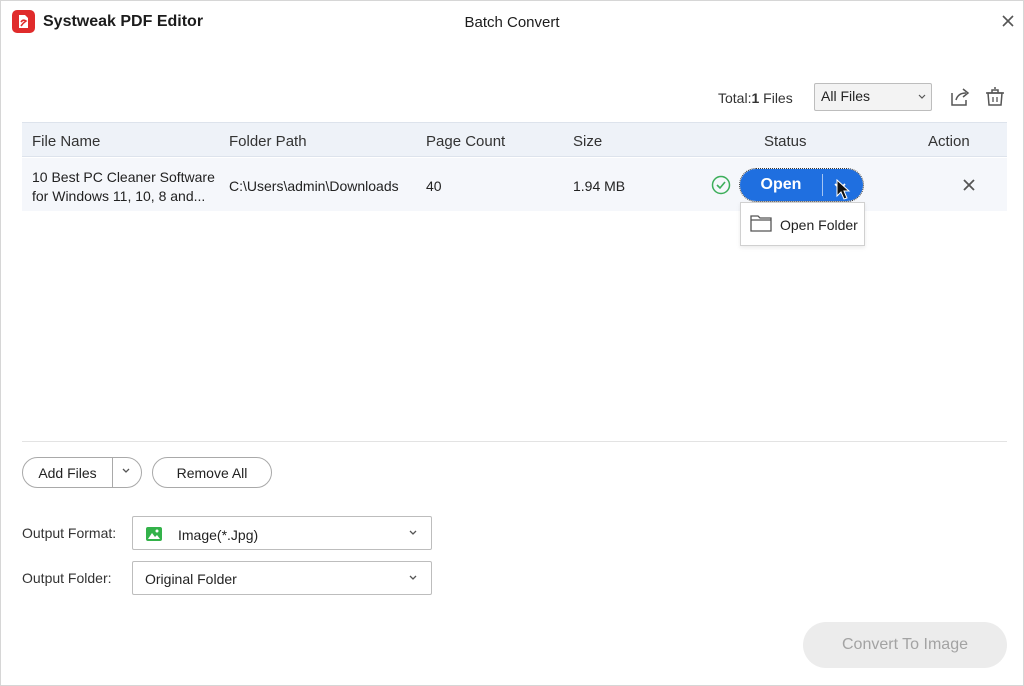  What do you see at coordinates (66, 141) in the screenshot?
I see `column-header-file-name: File Name` at bounding box center [66, 141].